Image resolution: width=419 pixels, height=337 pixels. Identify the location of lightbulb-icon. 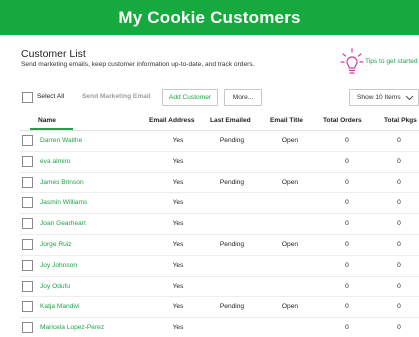
(352, 61).